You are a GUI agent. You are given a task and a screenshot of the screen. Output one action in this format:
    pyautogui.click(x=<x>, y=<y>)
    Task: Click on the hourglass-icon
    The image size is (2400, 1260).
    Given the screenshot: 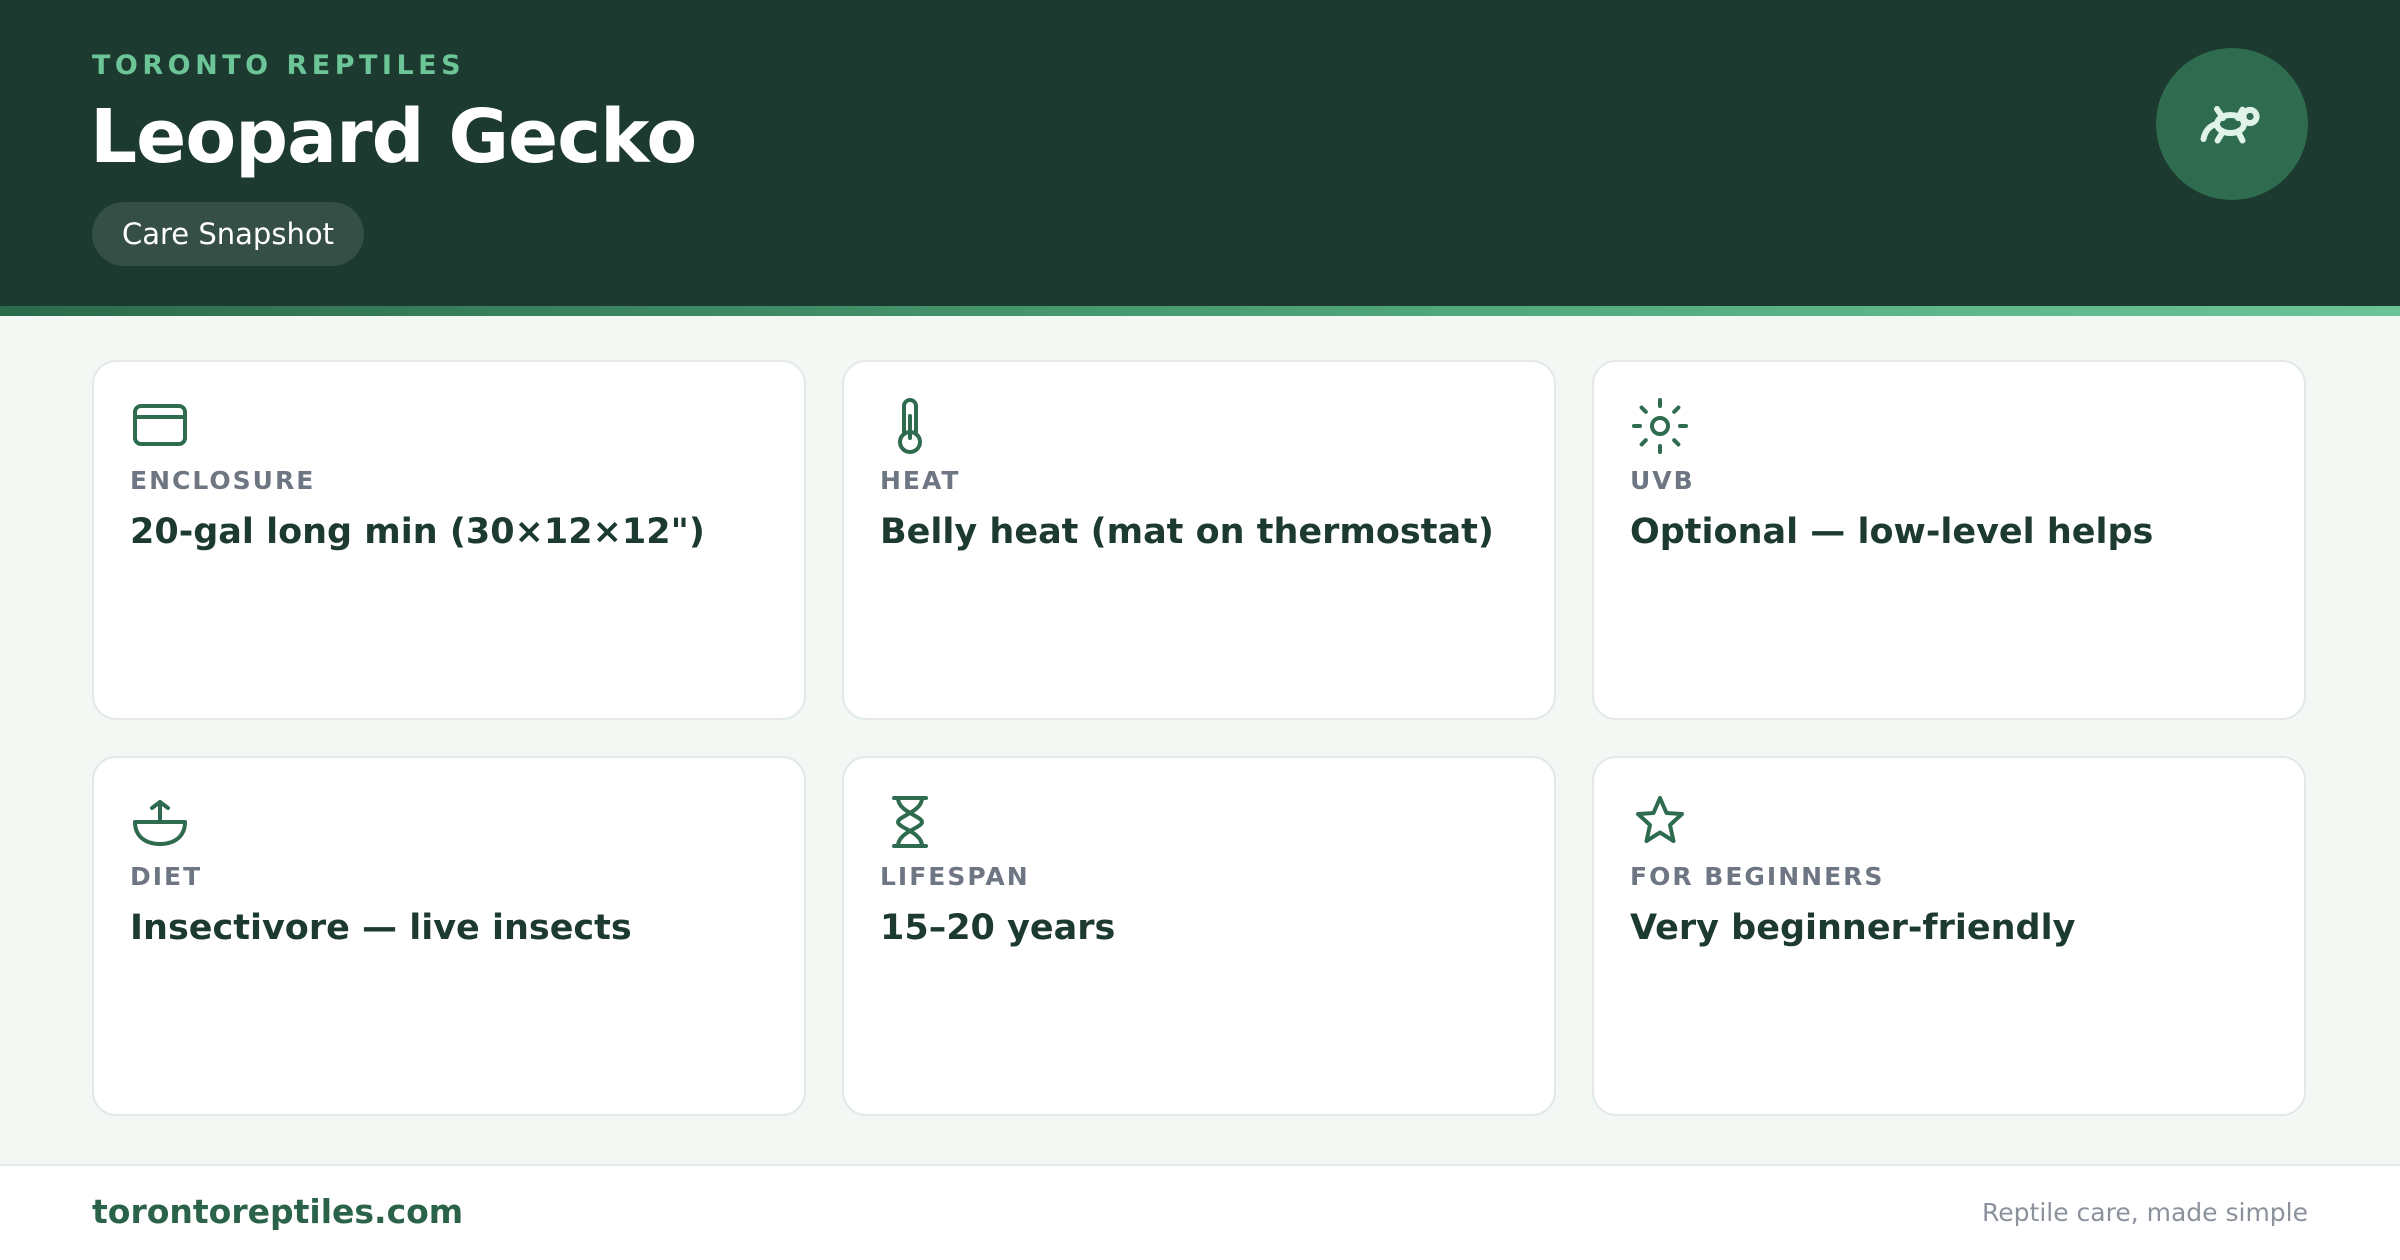 What is the action you would take?
    pyautogui.click(x=910, y=822)
    